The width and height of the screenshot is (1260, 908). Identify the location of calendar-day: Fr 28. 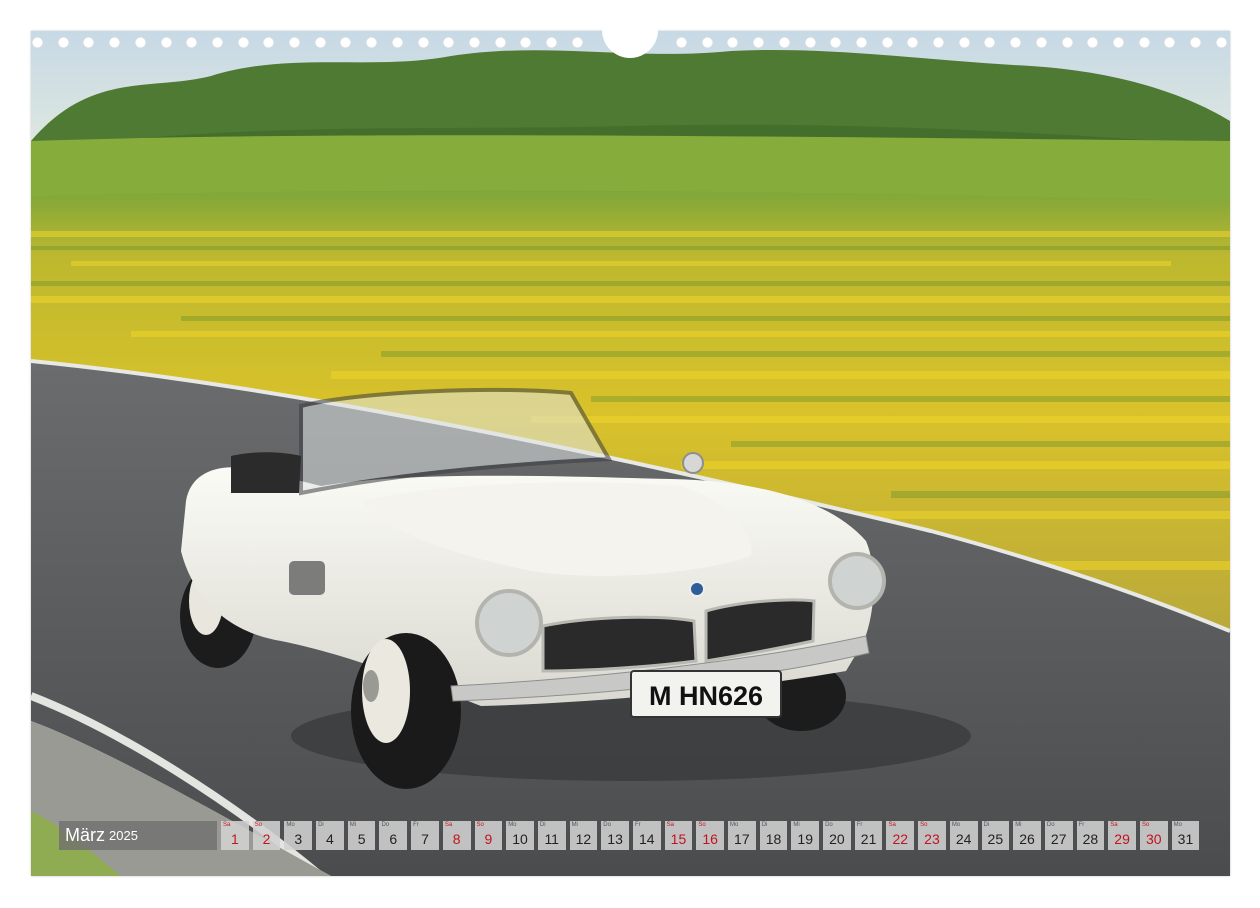
(1090, 835).